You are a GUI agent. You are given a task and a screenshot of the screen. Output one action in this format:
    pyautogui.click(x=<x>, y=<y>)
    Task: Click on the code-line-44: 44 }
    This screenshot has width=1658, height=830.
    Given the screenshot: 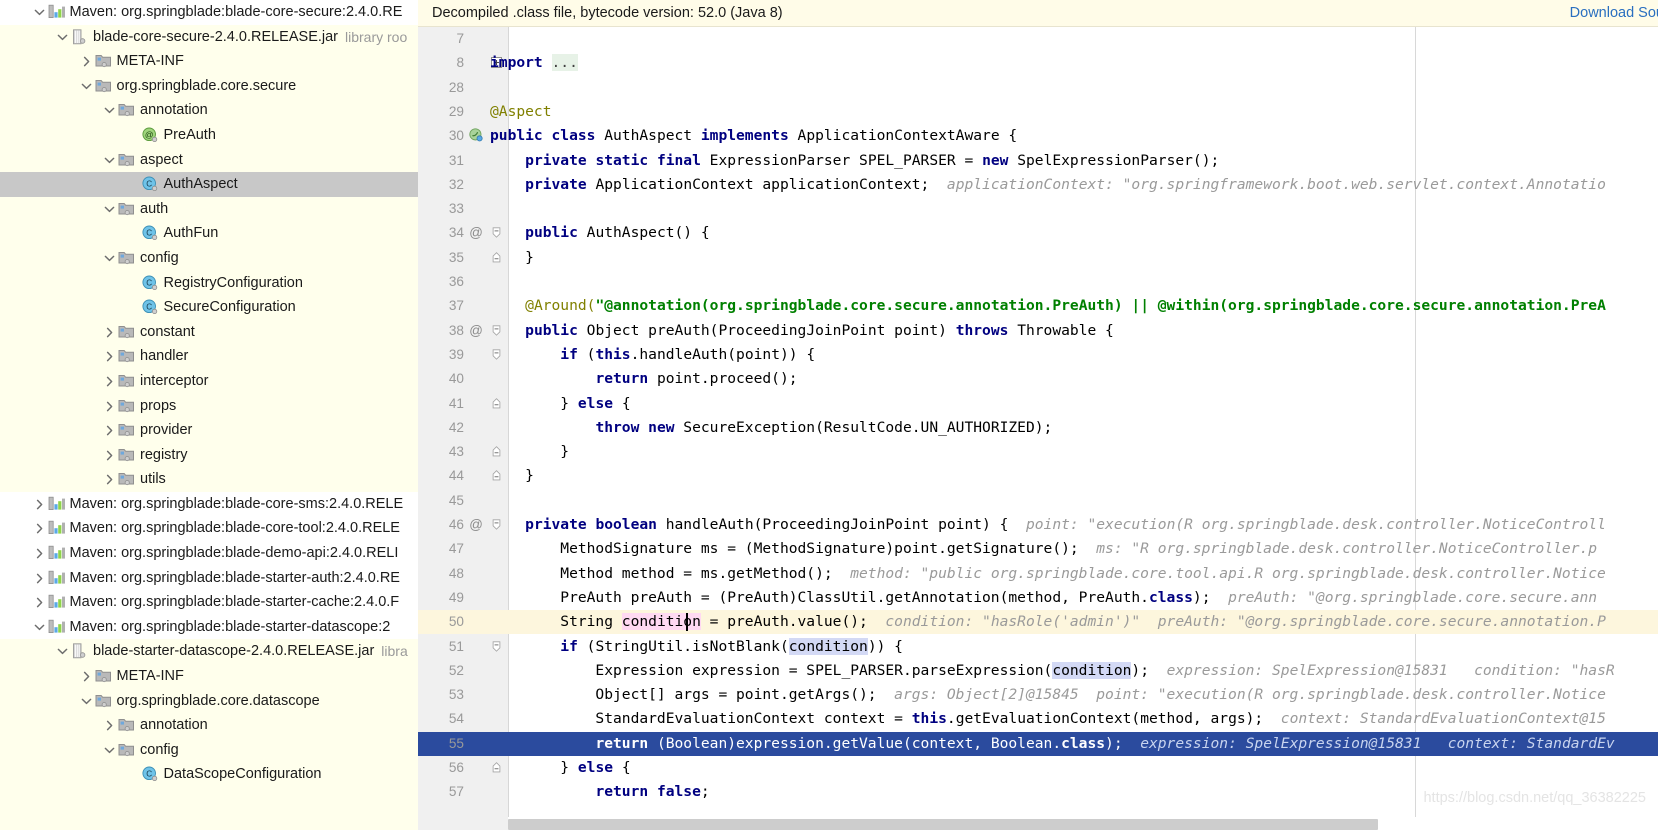 What is the action you would take?
    pyautogui.click(x=1038, y=476)
    